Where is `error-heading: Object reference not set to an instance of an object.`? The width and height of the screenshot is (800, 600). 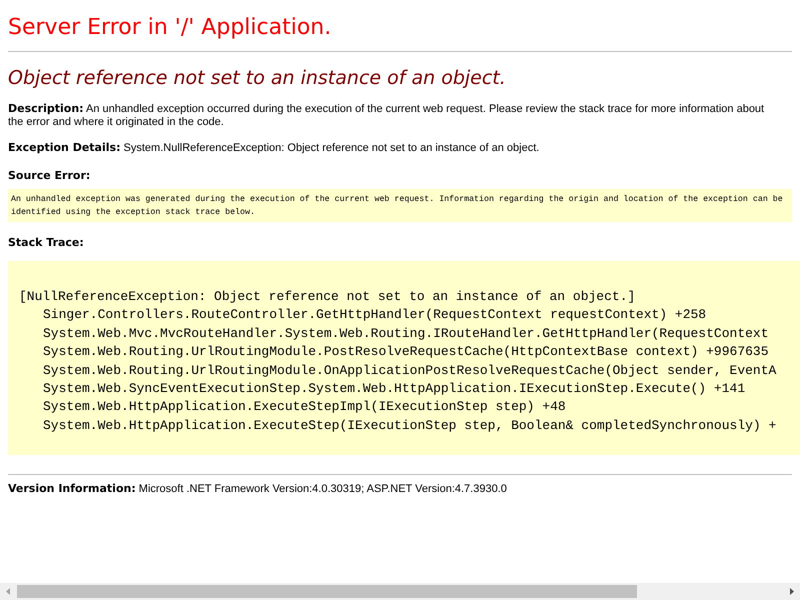
error-heading: Object reference not set to an instance of an object. is located at coordinates (257, 78).